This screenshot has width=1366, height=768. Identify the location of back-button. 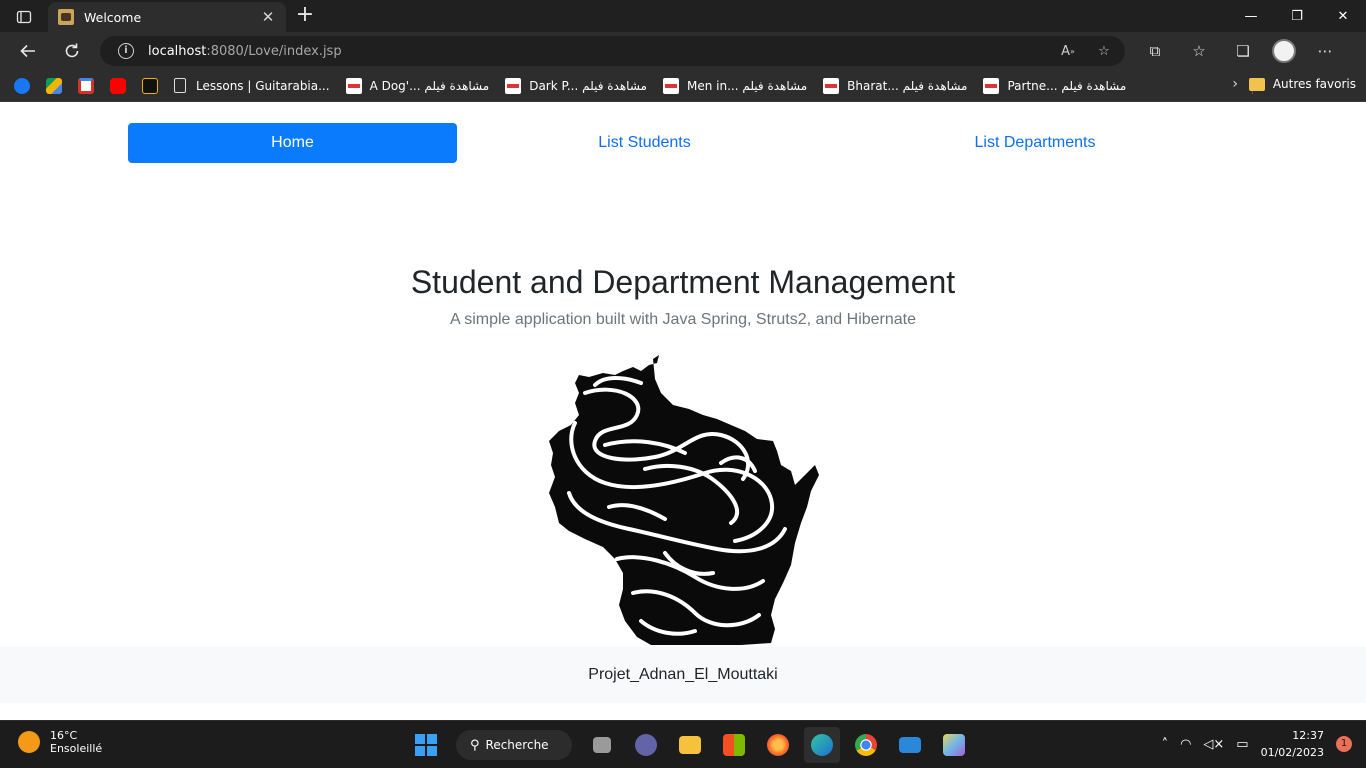
(28, 51).